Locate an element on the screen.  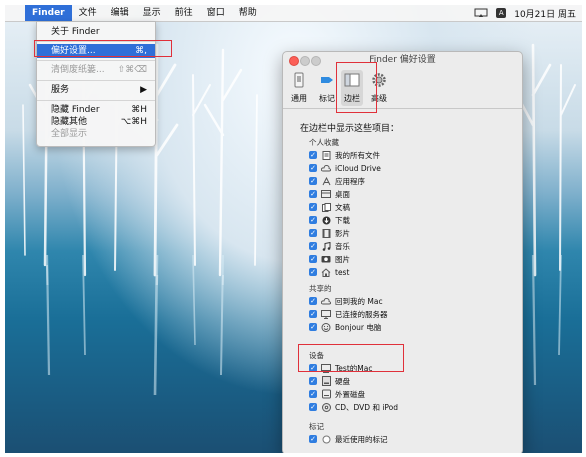
sidebar-option-home: ✓ test is located at coordinates (329, 272).